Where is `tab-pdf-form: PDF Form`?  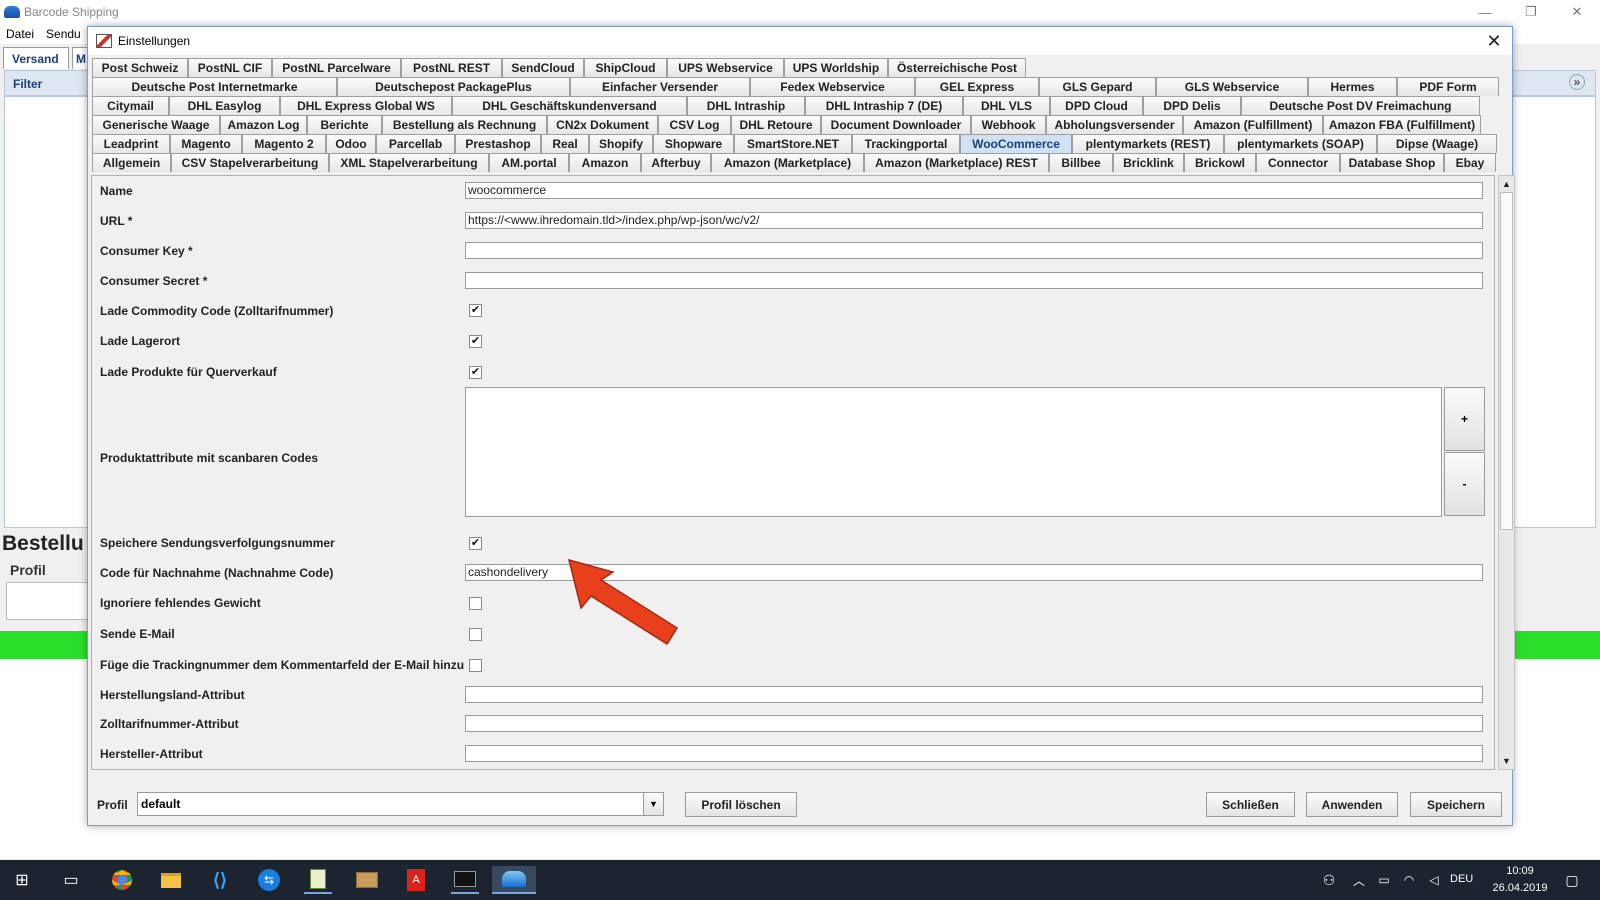
tab-pdf-form: PDF Form is located at coordinates (1448, 86).